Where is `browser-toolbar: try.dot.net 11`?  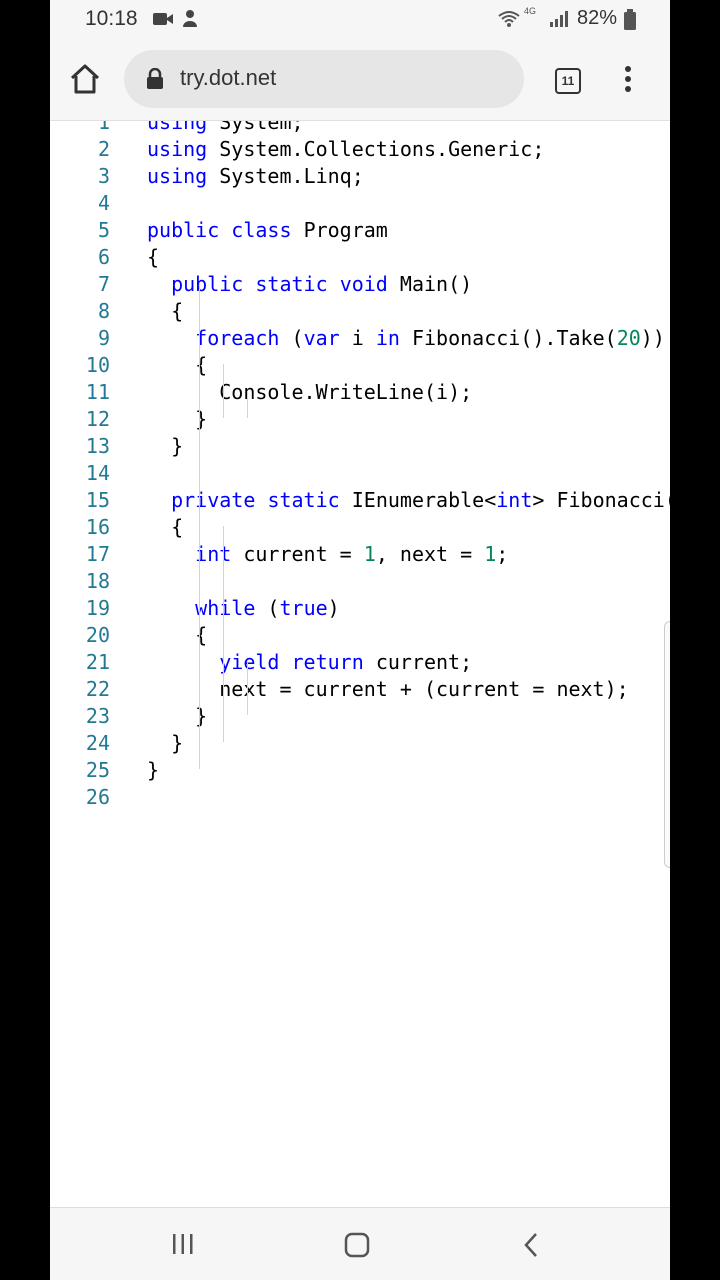 browser-toolbar: try.dot.net 11 is located at coordinates (360, 79).